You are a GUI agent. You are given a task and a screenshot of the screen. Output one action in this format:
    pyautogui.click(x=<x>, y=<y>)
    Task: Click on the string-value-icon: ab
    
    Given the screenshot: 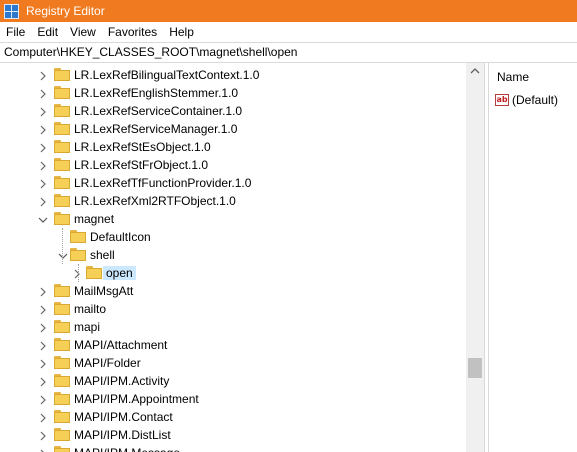 What is the action you would take?
    pyautogui.click(x=502, y=100)
    